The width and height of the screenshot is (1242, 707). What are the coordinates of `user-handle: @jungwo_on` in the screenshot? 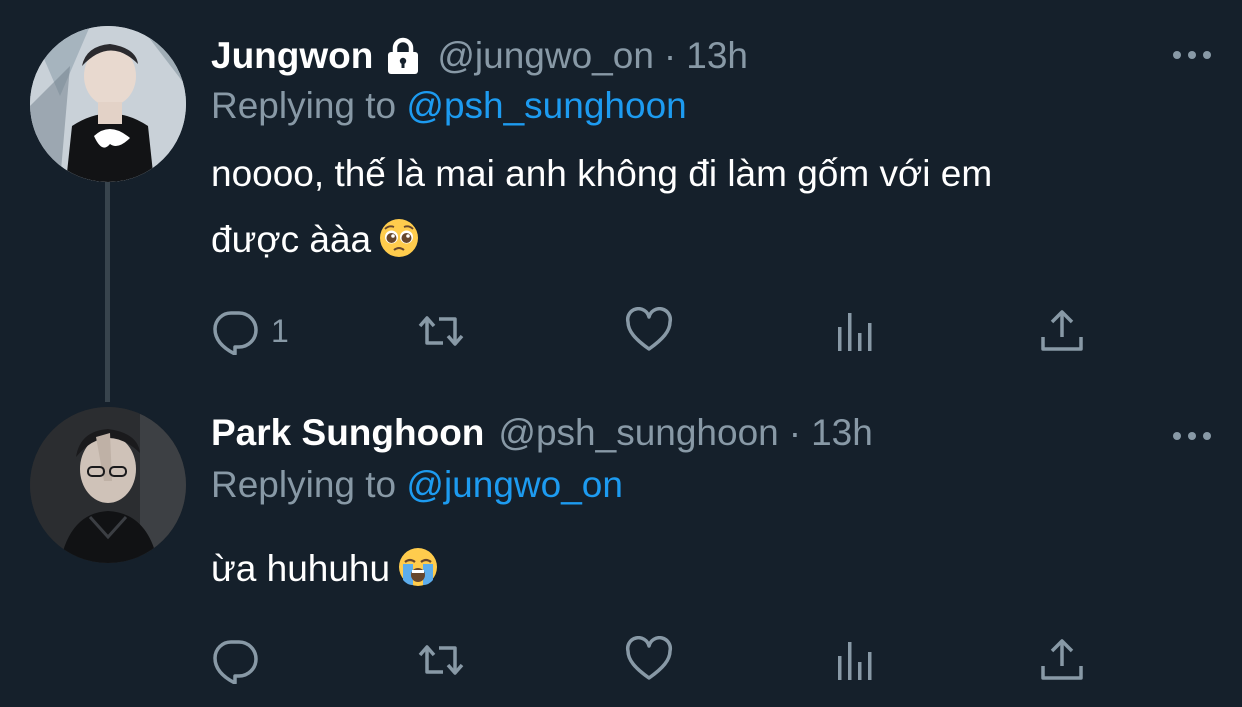 It's located at (545, 56).